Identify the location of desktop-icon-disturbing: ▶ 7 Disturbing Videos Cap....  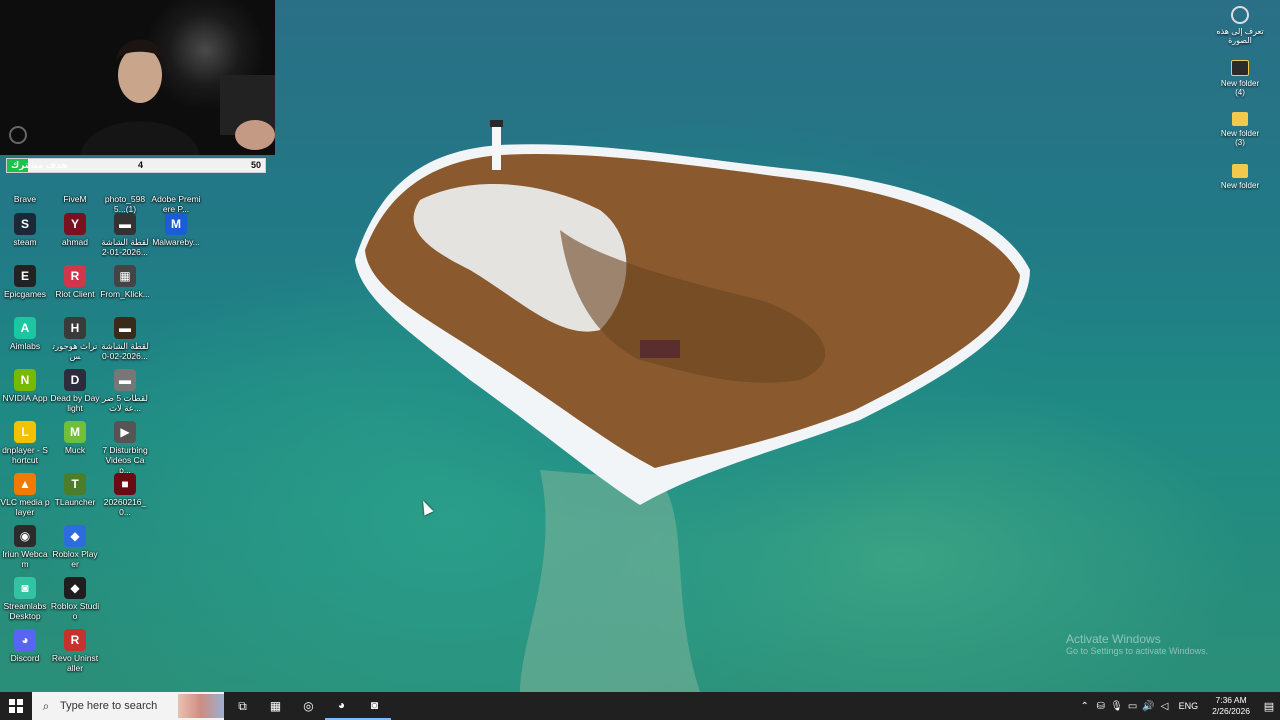
(125, 448).